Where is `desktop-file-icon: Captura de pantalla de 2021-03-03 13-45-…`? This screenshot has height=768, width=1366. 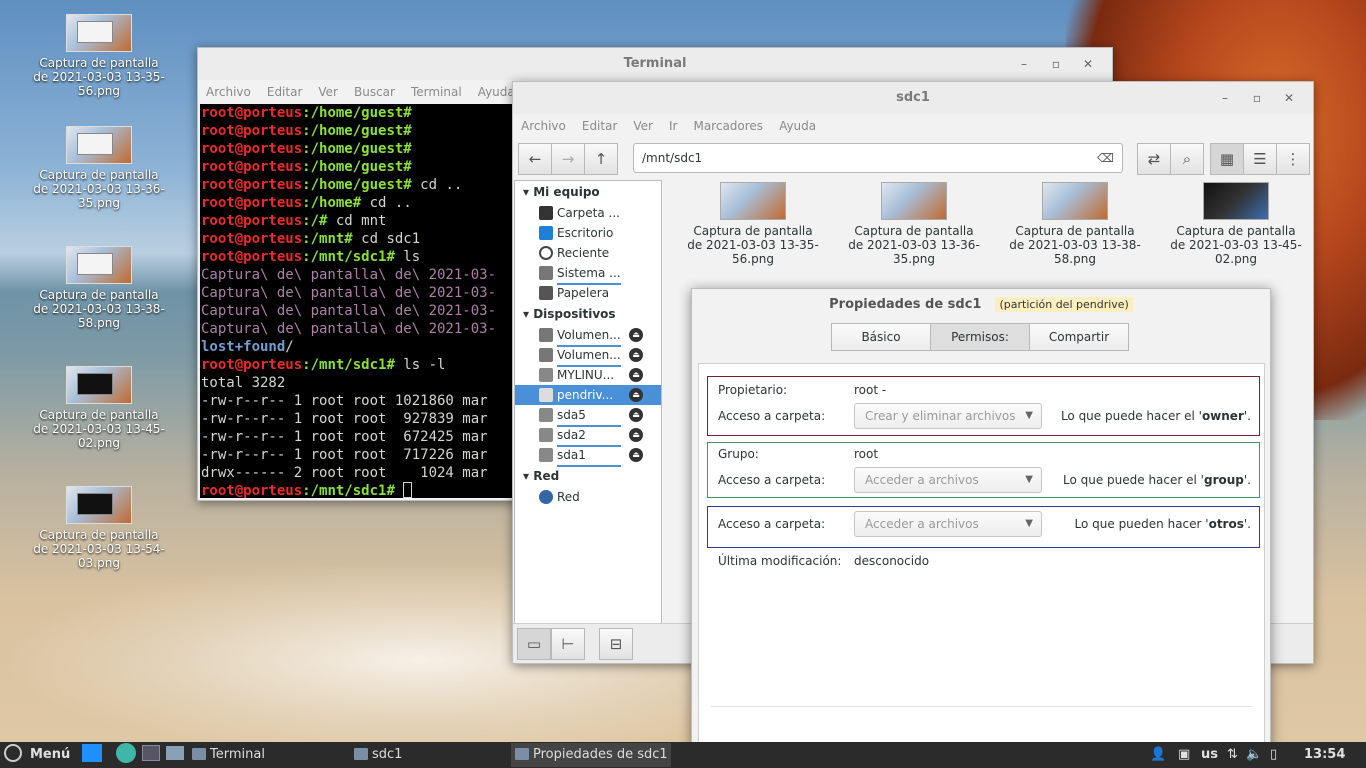 desktop-file-icon: Captura de pantalla de 2021-03-03 13-45-… is located at coordinates (99, 408).